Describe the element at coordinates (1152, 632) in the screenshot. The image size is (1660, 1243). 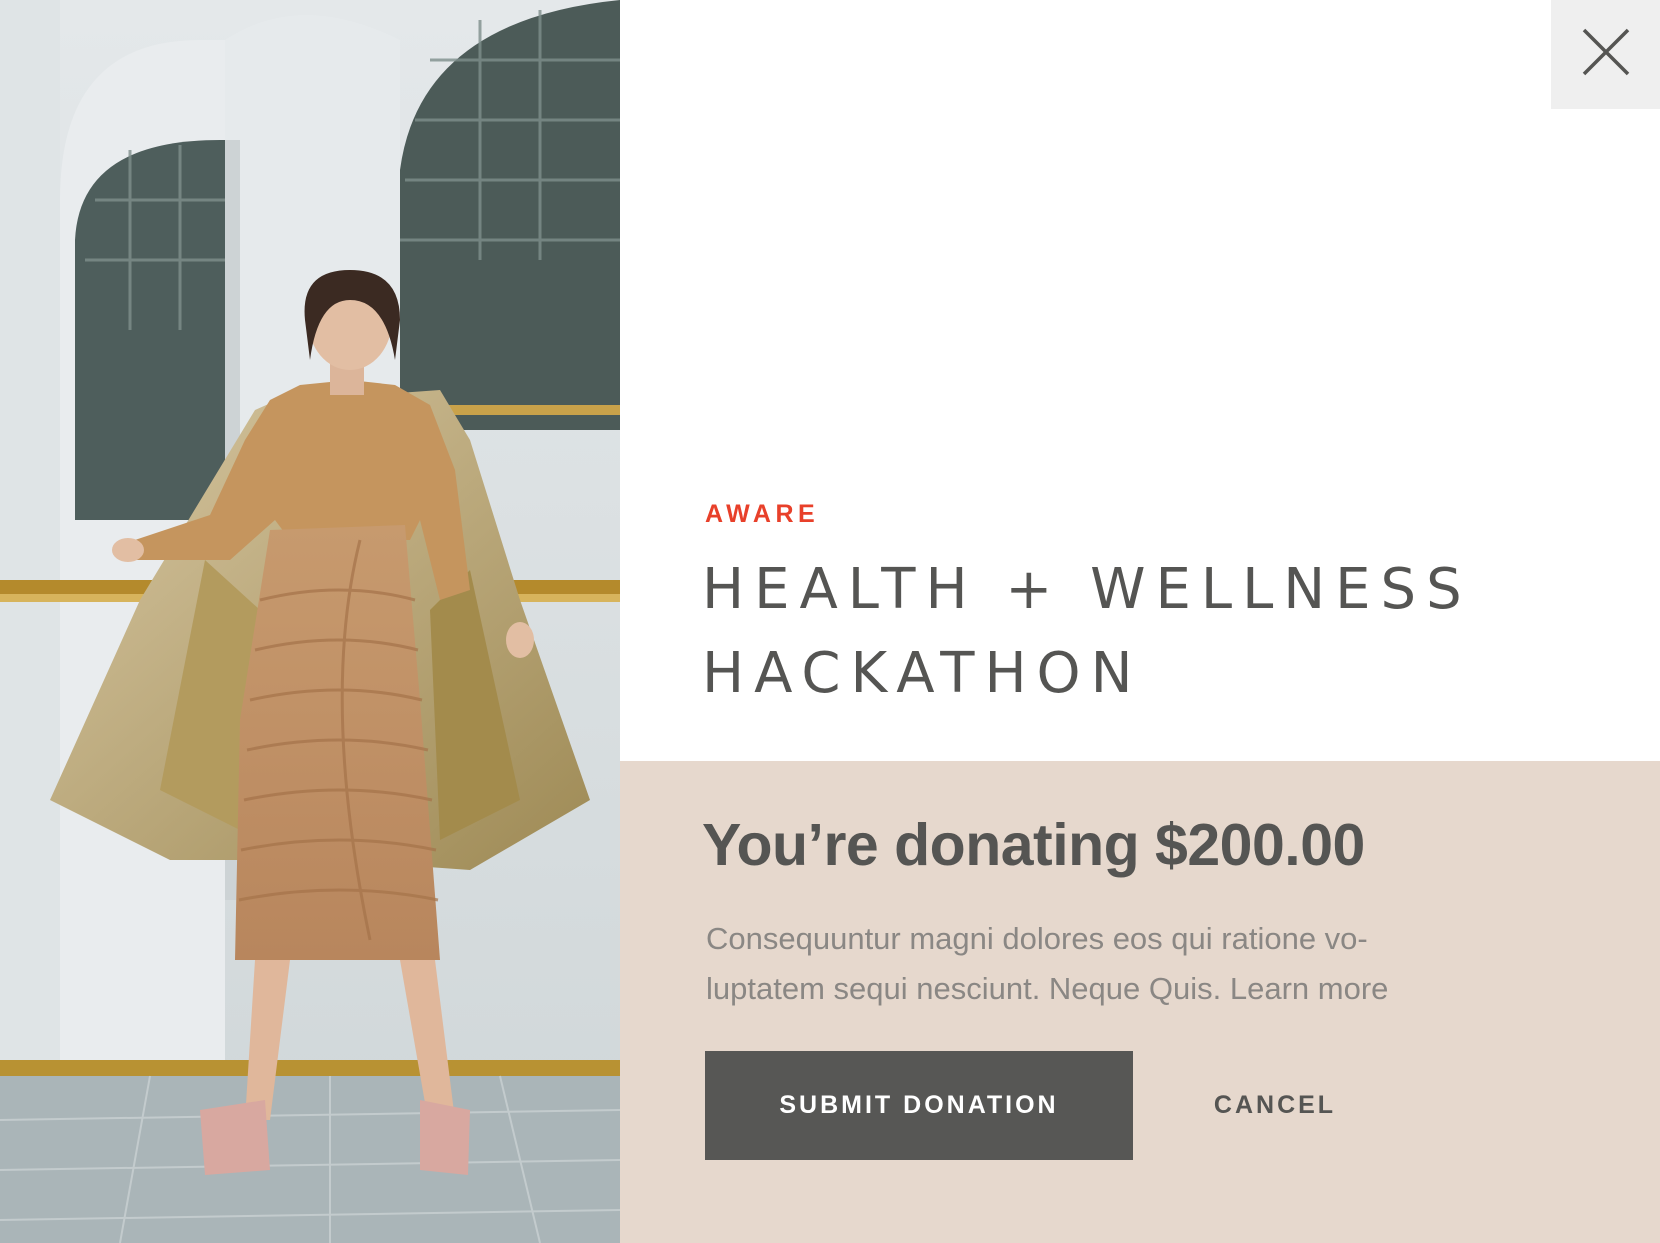
I see `campaign-title: HEALTH + WELLNESS HACKATHON` at that location.